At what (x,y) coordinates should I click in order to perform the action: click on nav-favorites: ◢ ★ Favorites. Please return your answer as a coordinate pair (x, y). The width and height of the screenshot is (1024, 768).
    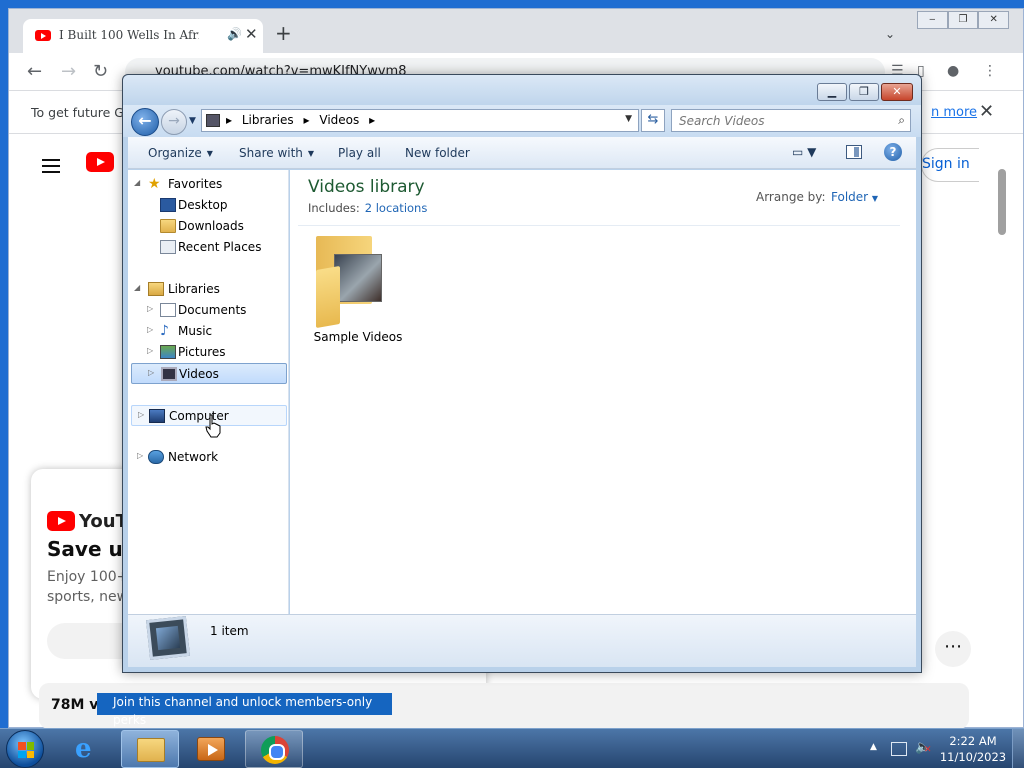
    Looking at the image, I should click on (209, 184).